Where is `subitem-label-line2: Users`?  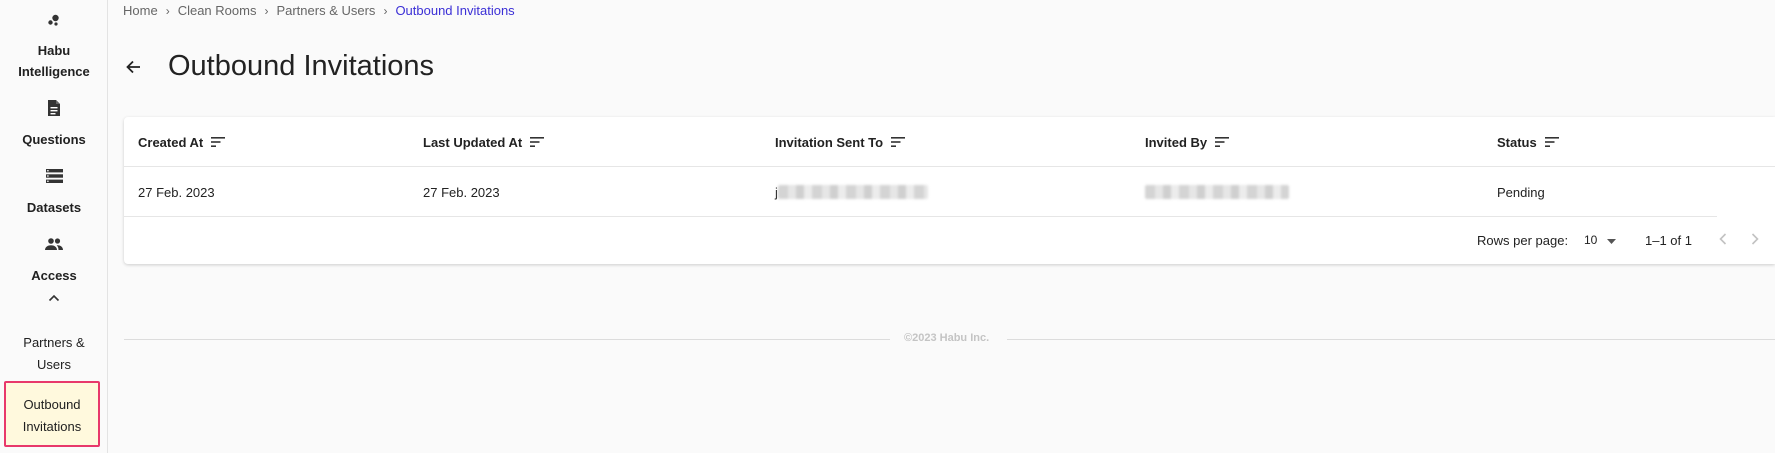
subitem-label-line2: Users is located at coordinates (54, 364).